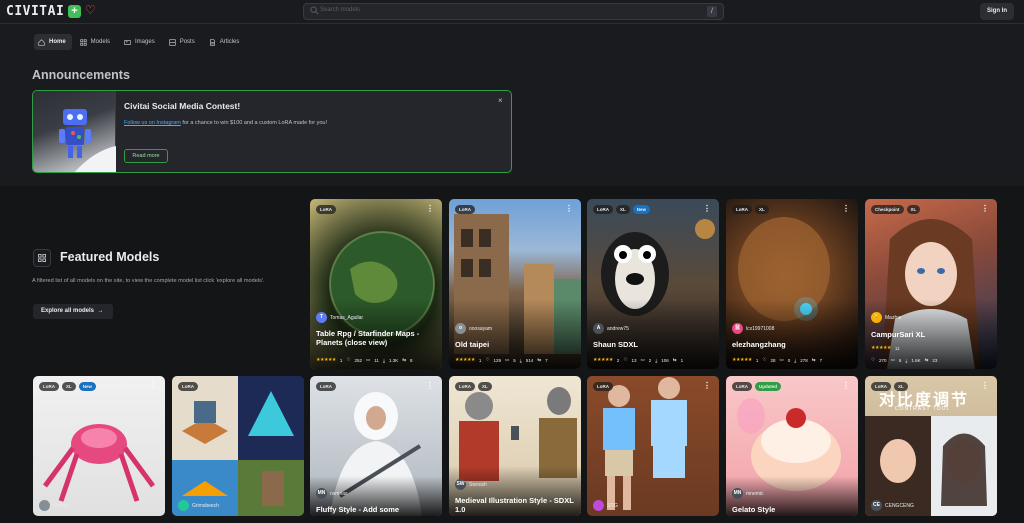 The height and width of the screenshot is (523, 1024). Describe the element at coordinates (376, 360) in the screenshot. I see `comments-count: 11` at that location.